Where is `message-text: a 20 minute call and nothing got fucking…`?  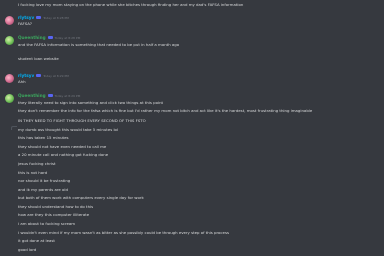 message-text: a 20 minute call and nothing got fucking… is located at coordinates (63, 154).